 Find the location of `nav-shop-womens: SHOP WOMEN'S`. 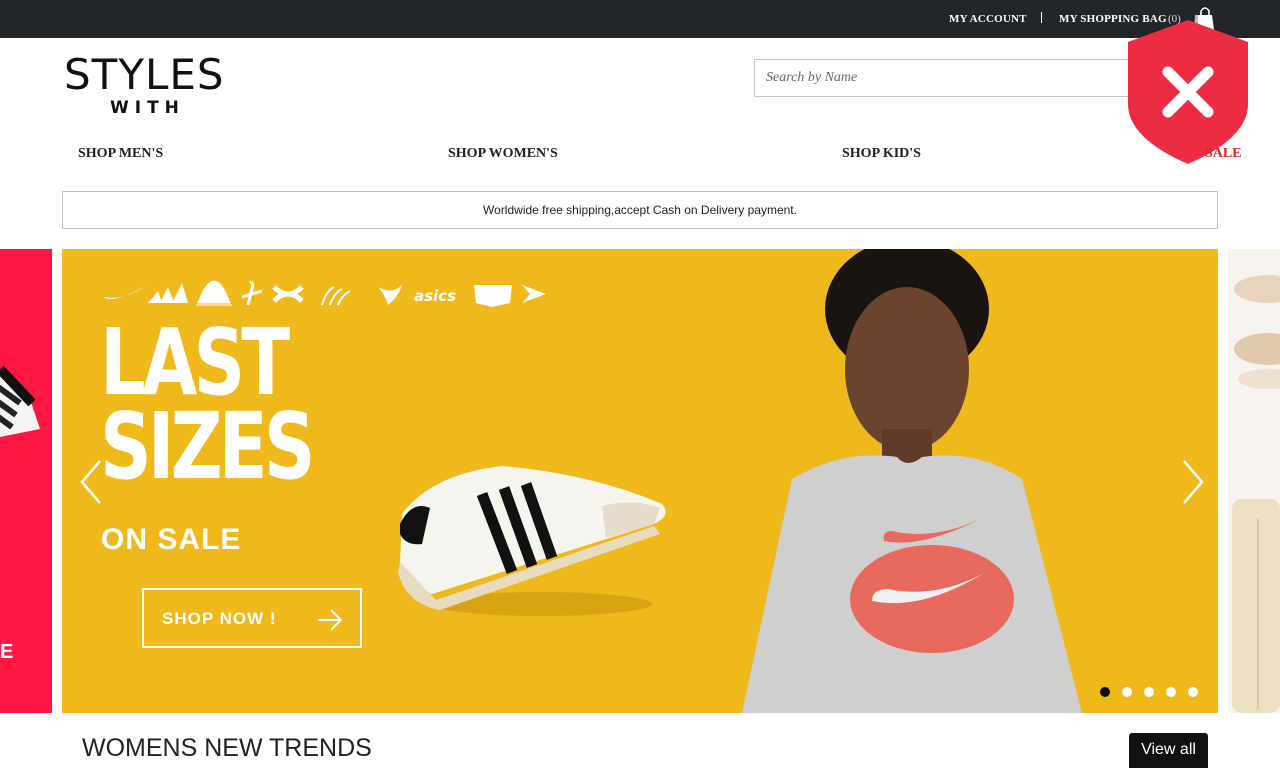

nav-shop-womens: SHOP WOMEN'S is located at coordinates (503, 154).